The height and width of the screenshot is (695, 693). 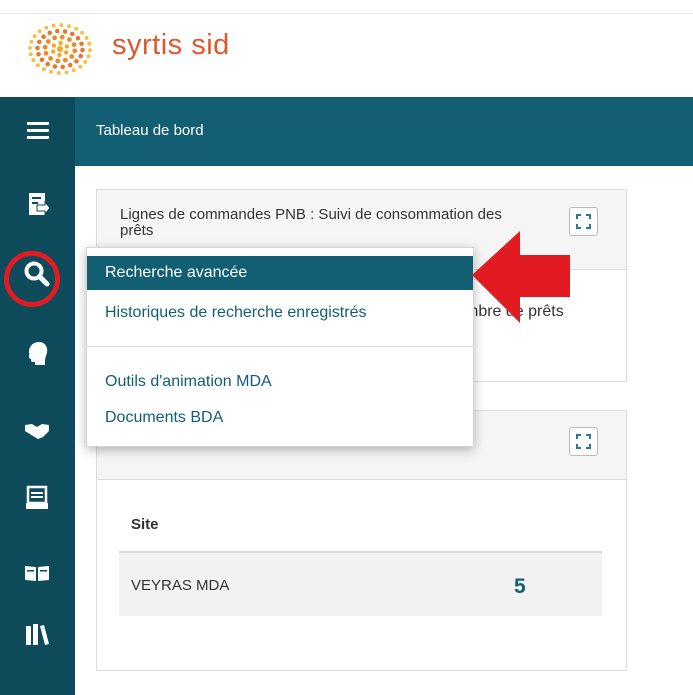 What do you see at coordinates (150, 130) in the screenshot?
I see `page-title: Tableau de bord` at bounding box center [150, 130].